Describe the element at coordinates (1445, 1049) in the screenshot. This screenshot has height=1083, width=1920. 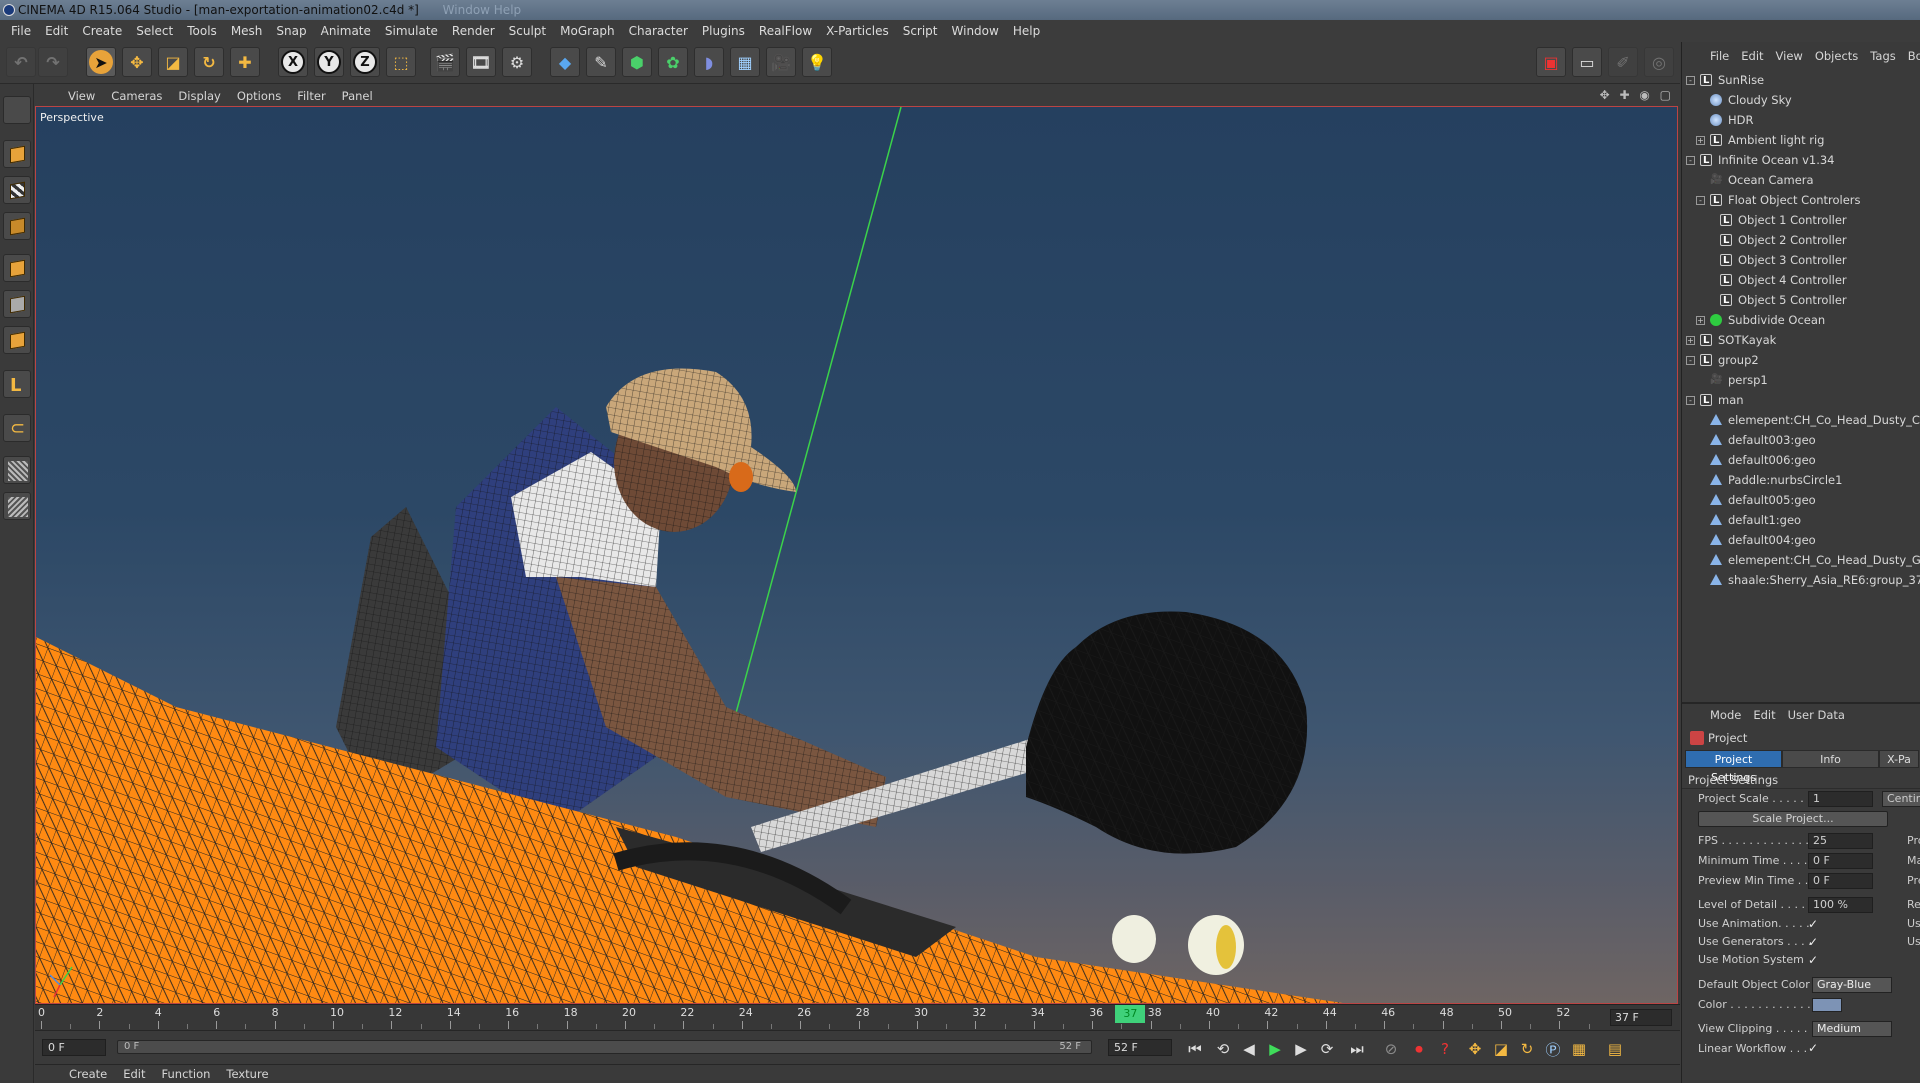
I see `autokey-icon: ?` at that location.